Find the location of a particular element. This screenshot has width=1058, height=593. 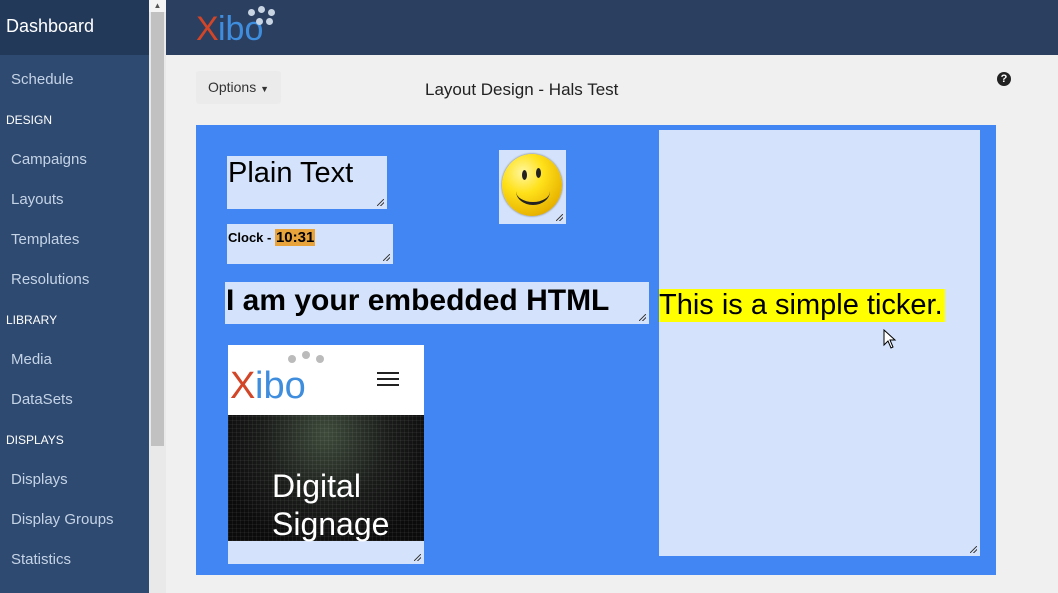

sidebar-section-displays: DISPLAYS is located at coordinates (35, 440).